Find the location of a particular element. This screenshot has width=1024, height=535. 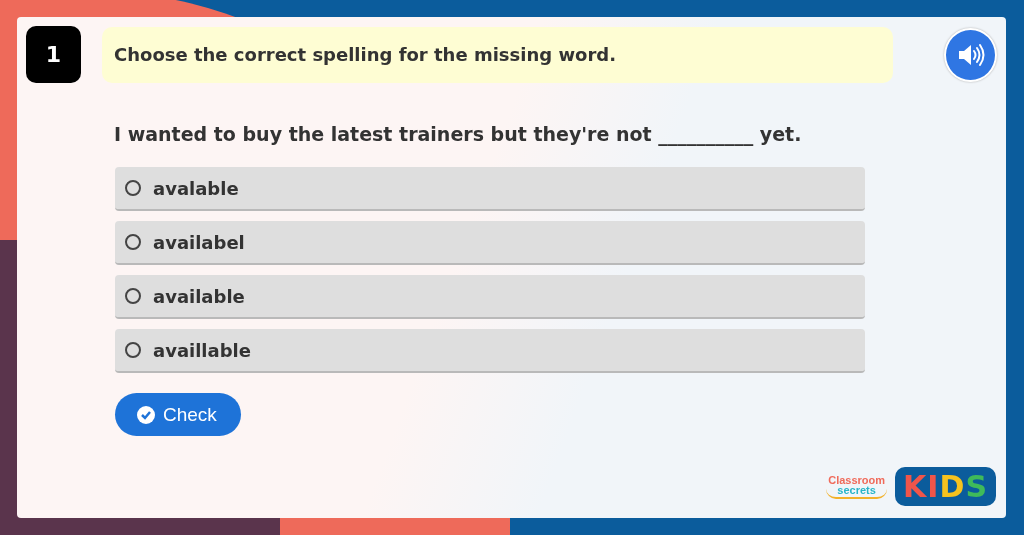

question-number: 1 is located at coordinates (53, 54).